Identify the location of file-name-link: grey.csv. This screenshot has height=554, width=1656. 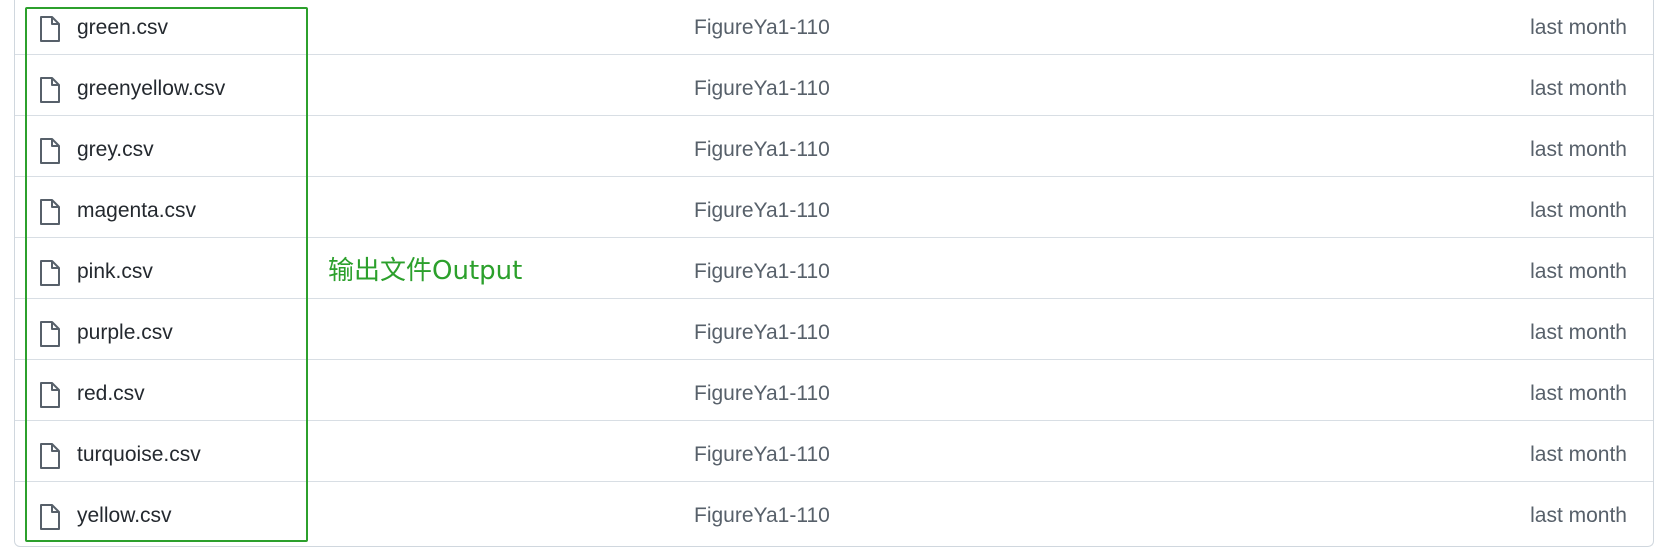
(115, 150).